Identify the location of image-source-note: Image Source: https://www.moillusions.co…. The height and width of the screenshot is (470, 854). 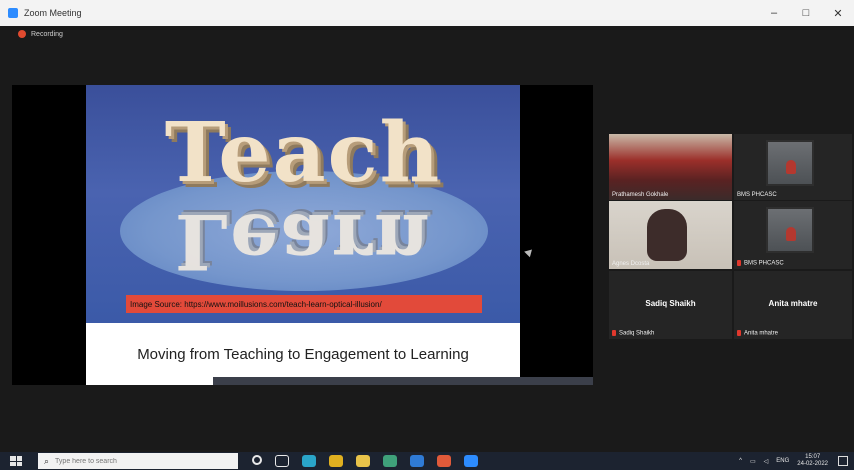
(304, 304).